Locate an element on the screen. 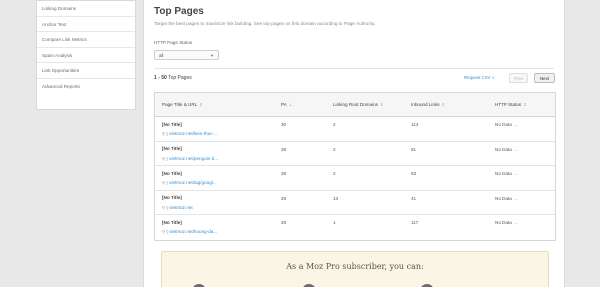 This screenshot has width=600, height=287. http-status-select-value: all is located at coordinates (161, 55).